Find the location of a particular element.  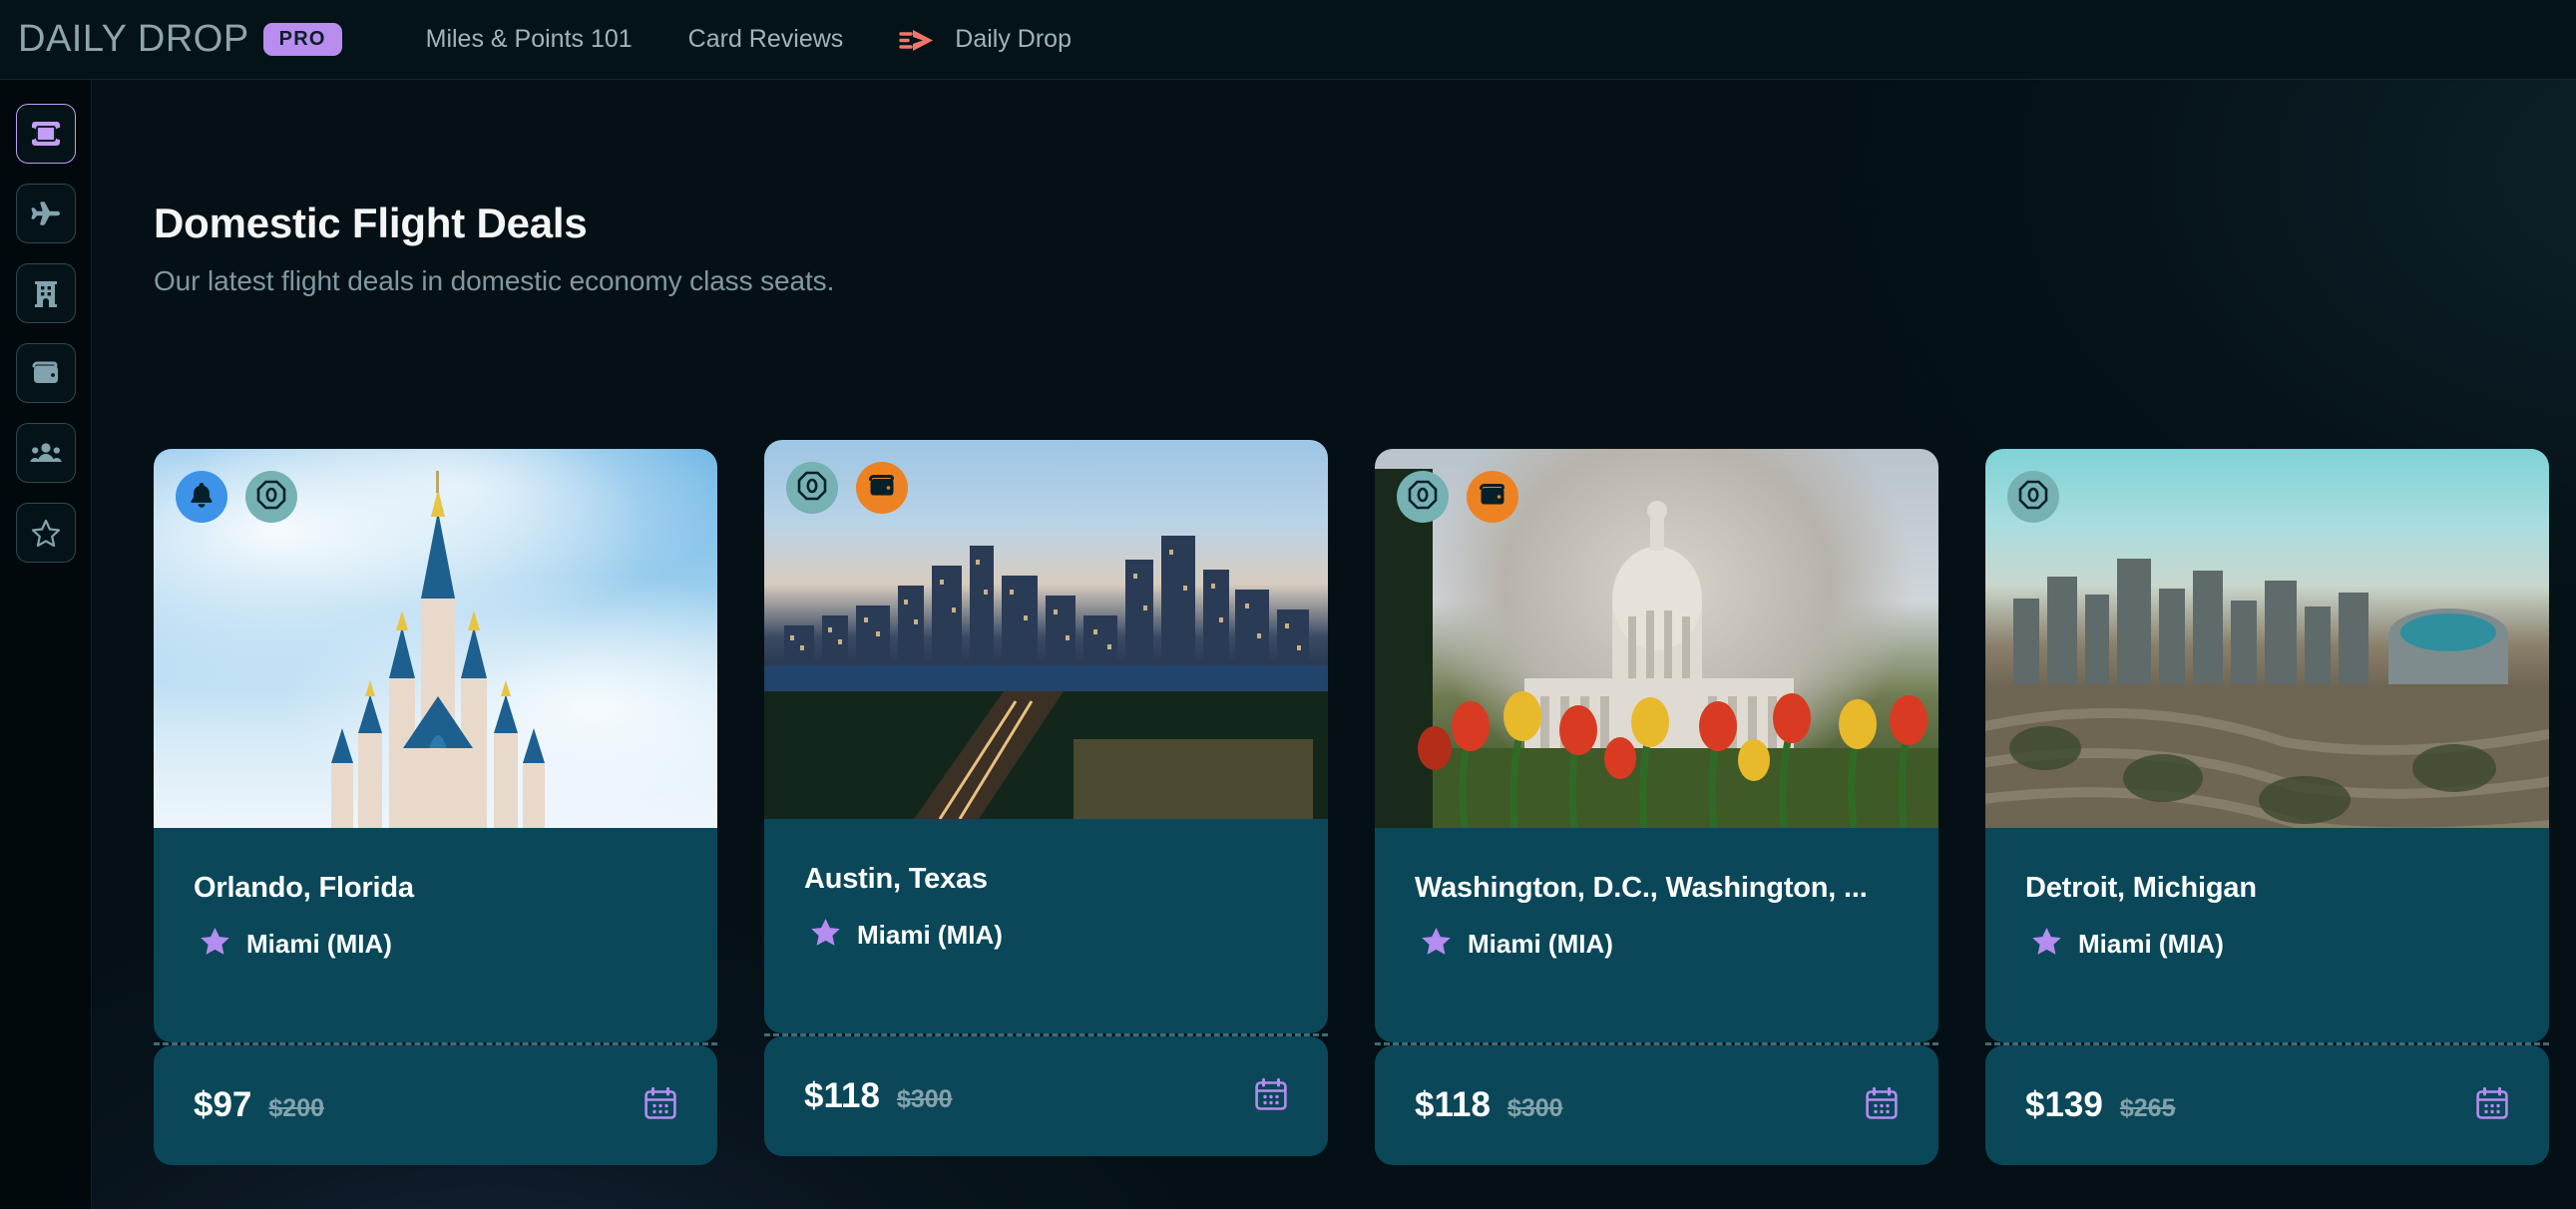

deal-card: Detroit, Michigan Miami (MIA) $139 $265 is located at coordinates (2267, 807).